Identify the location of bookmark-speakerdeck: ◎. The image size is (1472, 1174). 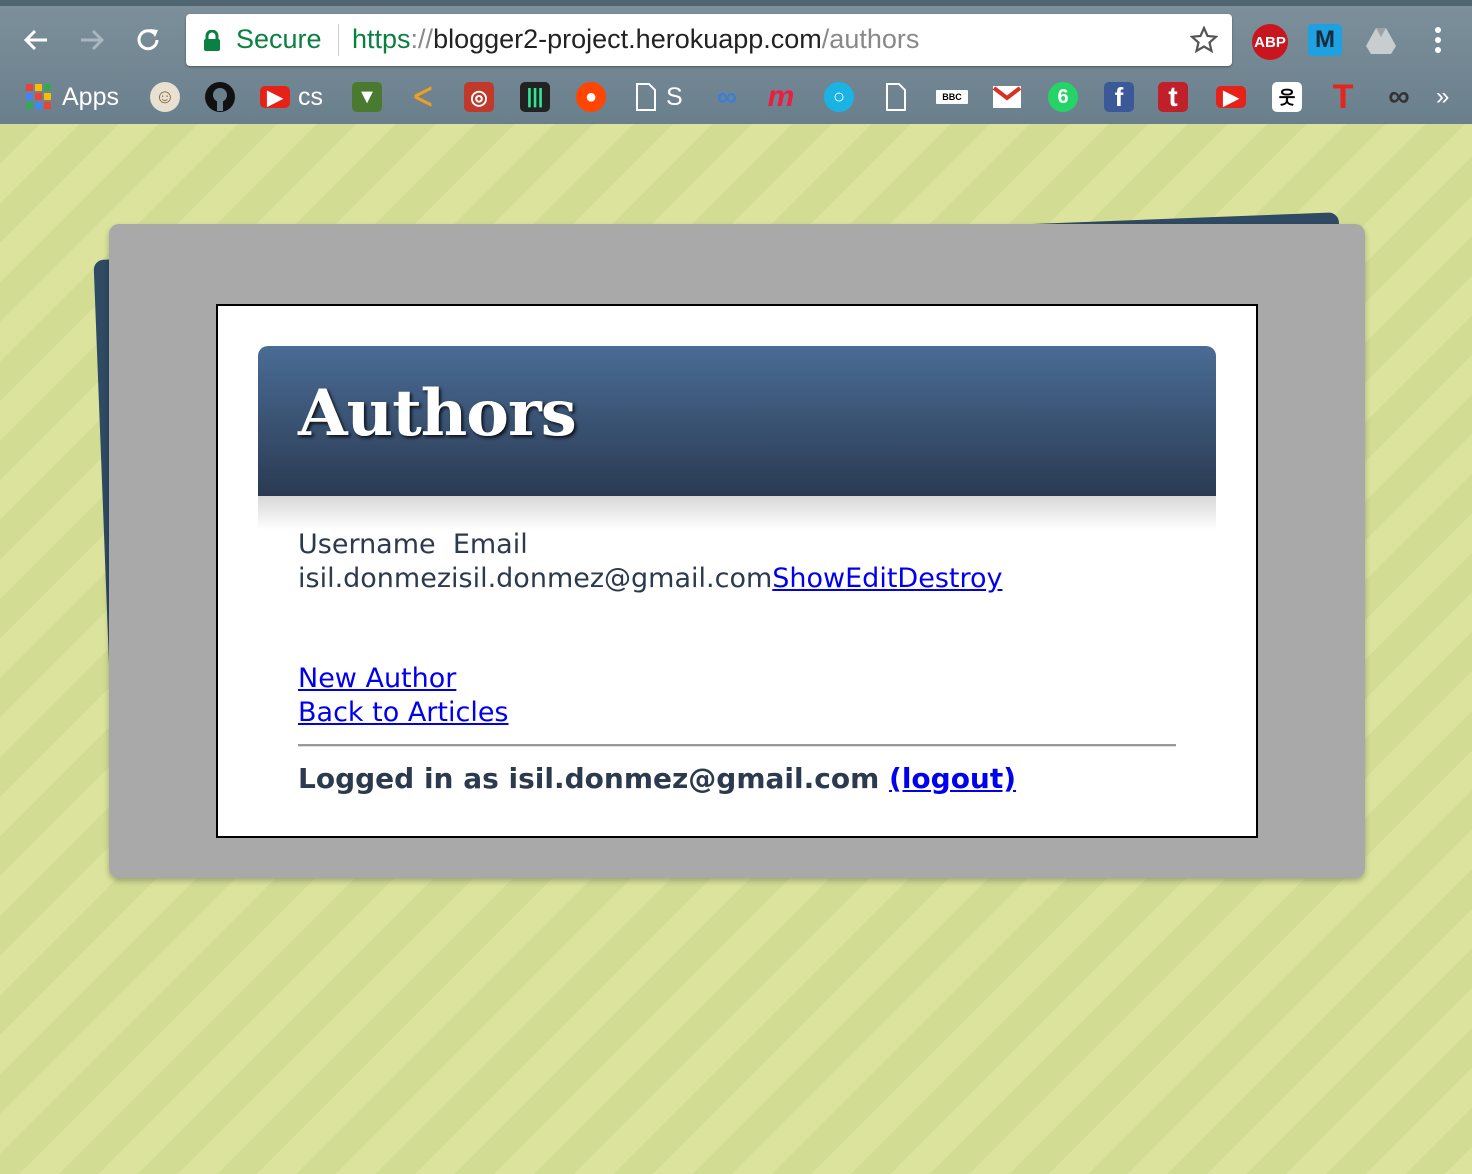
(479, 97).